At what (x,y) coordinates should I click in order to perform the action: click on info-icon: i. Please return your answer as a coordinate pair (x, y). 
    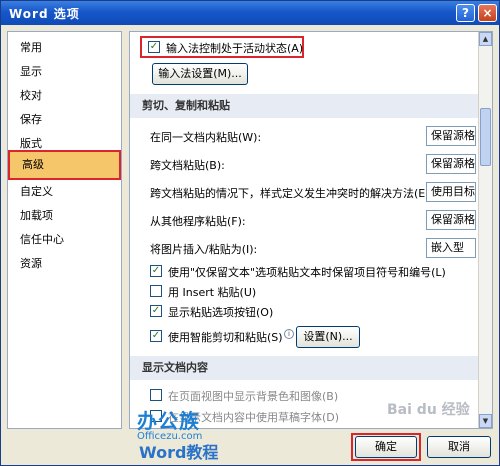
    Looking at the image, I should click on (289, 334).